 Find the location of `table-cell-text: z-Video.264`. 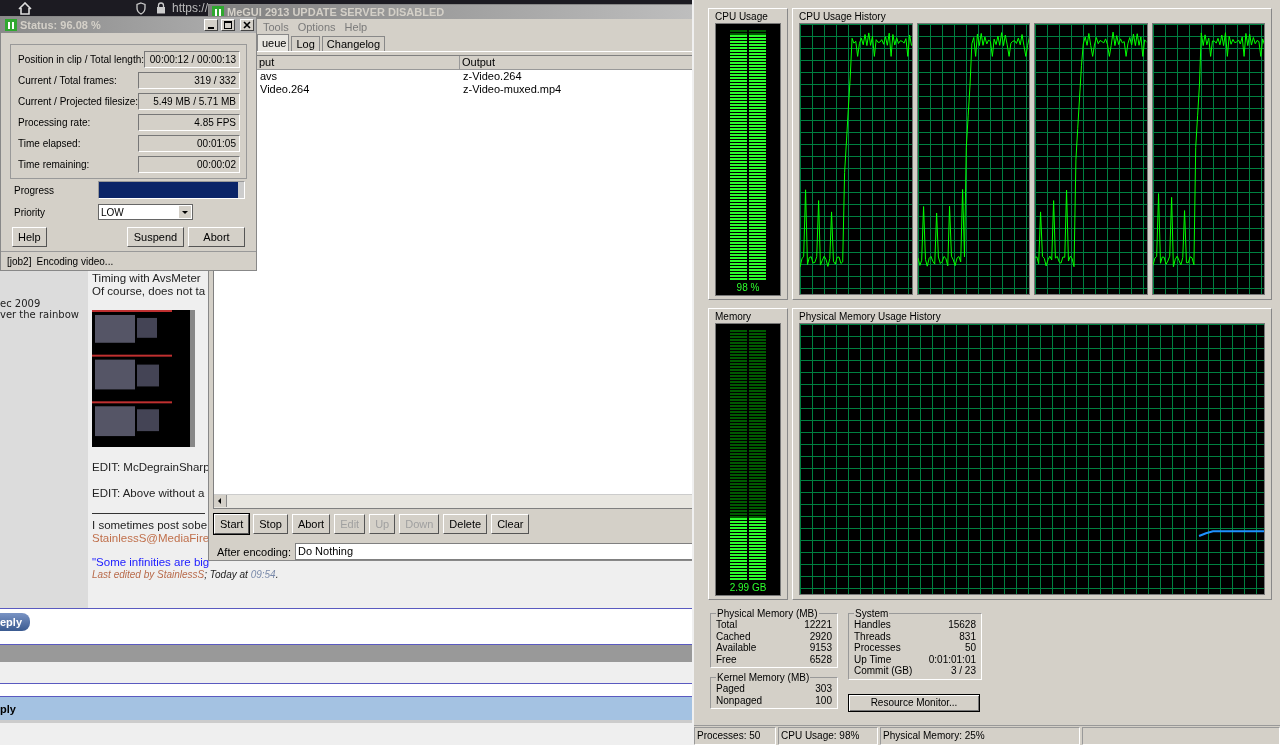

table-cell-text: z-Video.264 is located at coordinates (492, 76).